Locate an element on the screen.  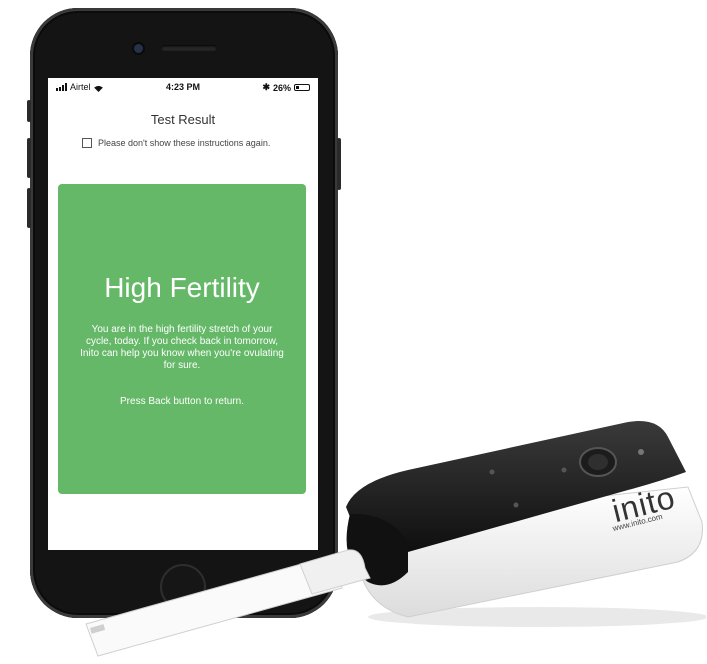
battery-percent: 26% is located at coordinates (281, 87).